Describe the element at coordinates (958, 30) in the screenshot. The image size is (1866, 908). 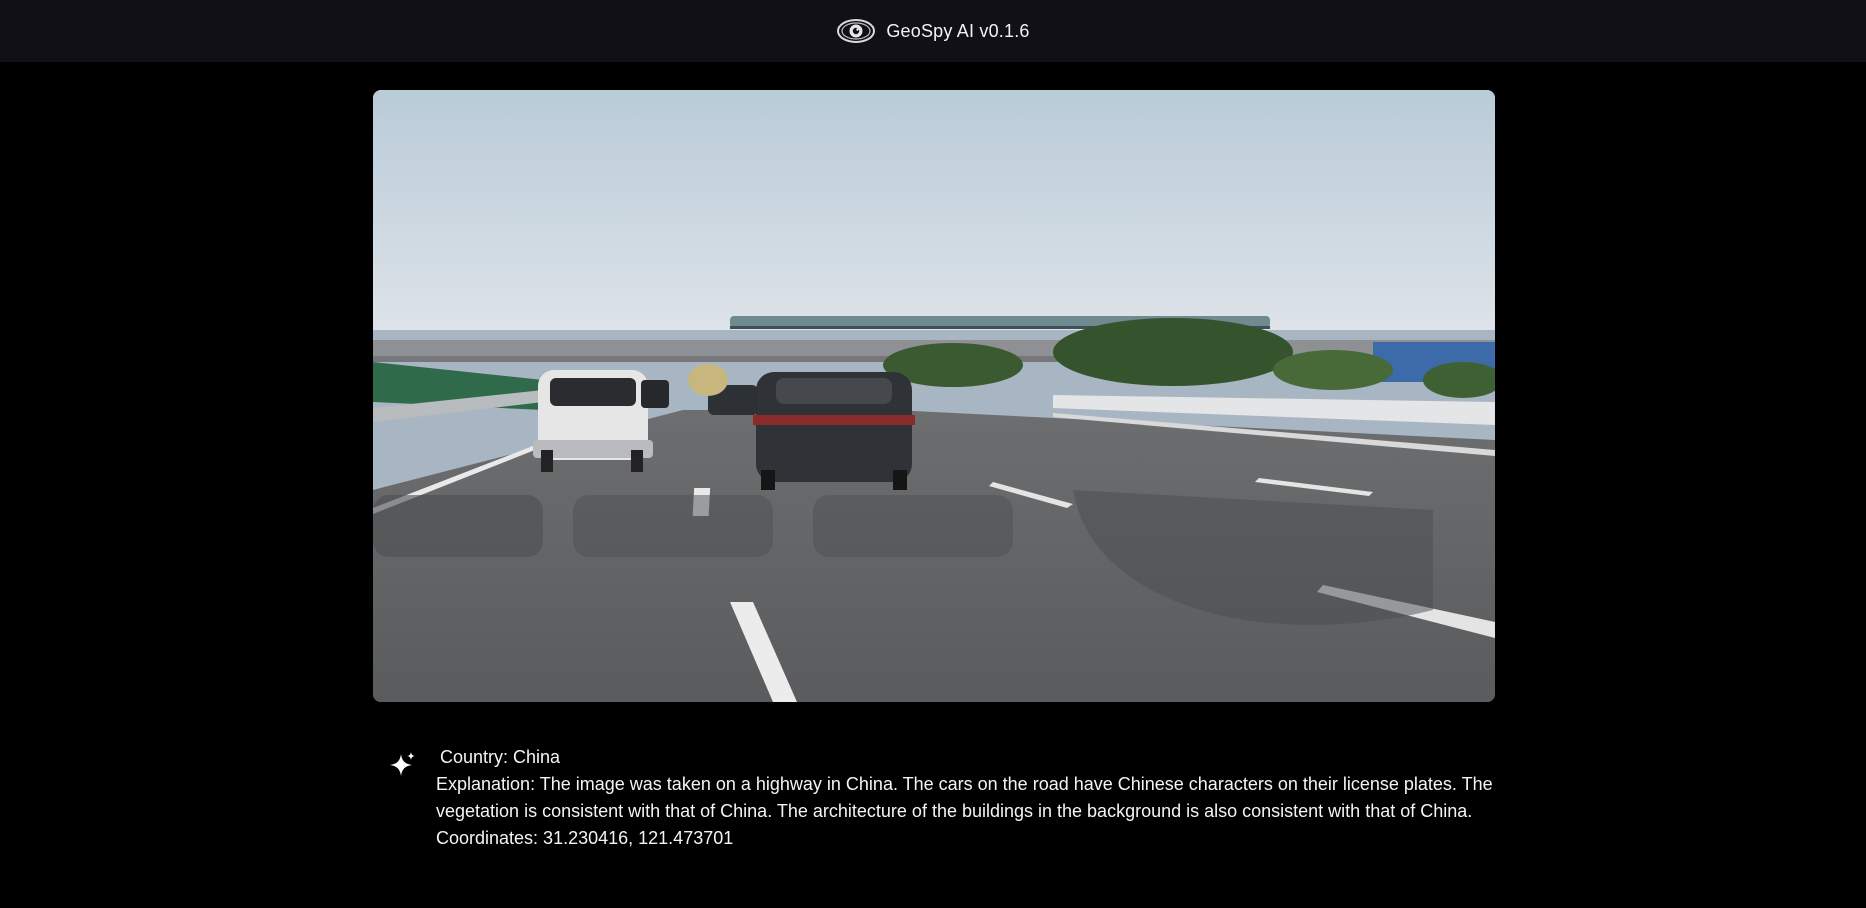
I see `app-title: GeoSpy AI v0.1.6` at that location.